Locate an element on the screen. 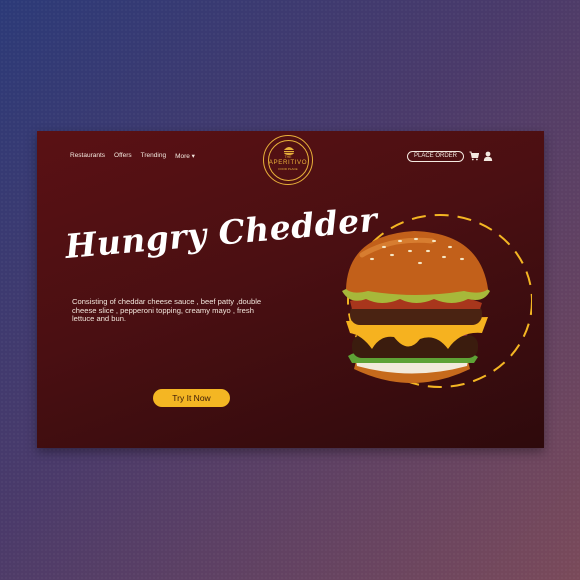 This screenshot has width=580, height=580. logo-name: APERITIVO is located at coordinates (288, 162).